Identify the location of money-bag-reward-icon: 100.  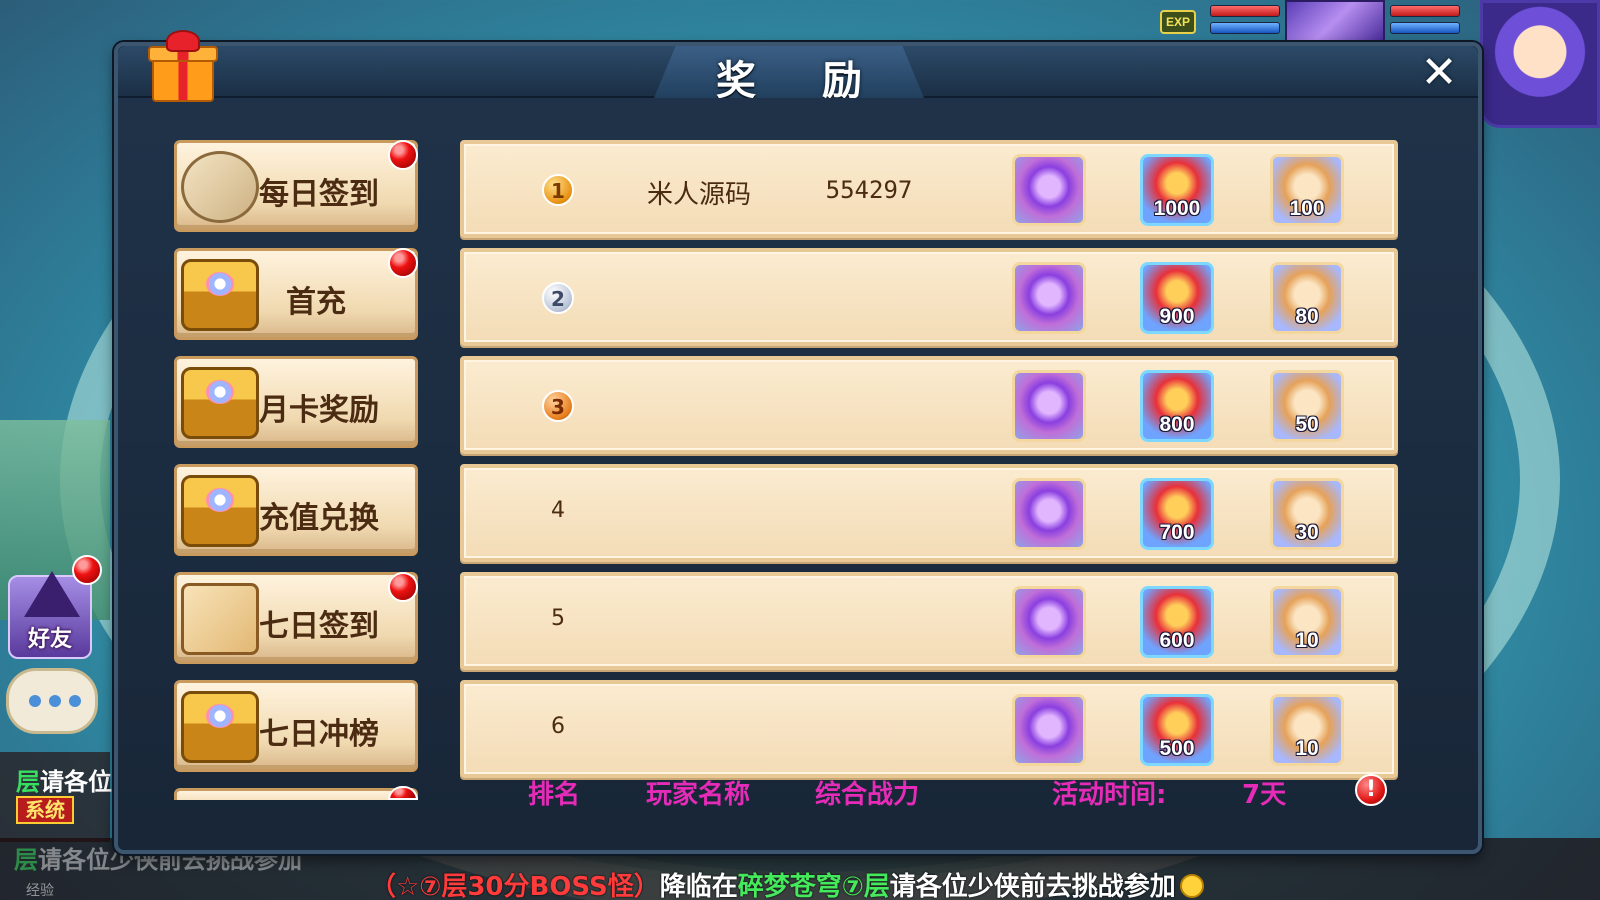
(1307, 190).